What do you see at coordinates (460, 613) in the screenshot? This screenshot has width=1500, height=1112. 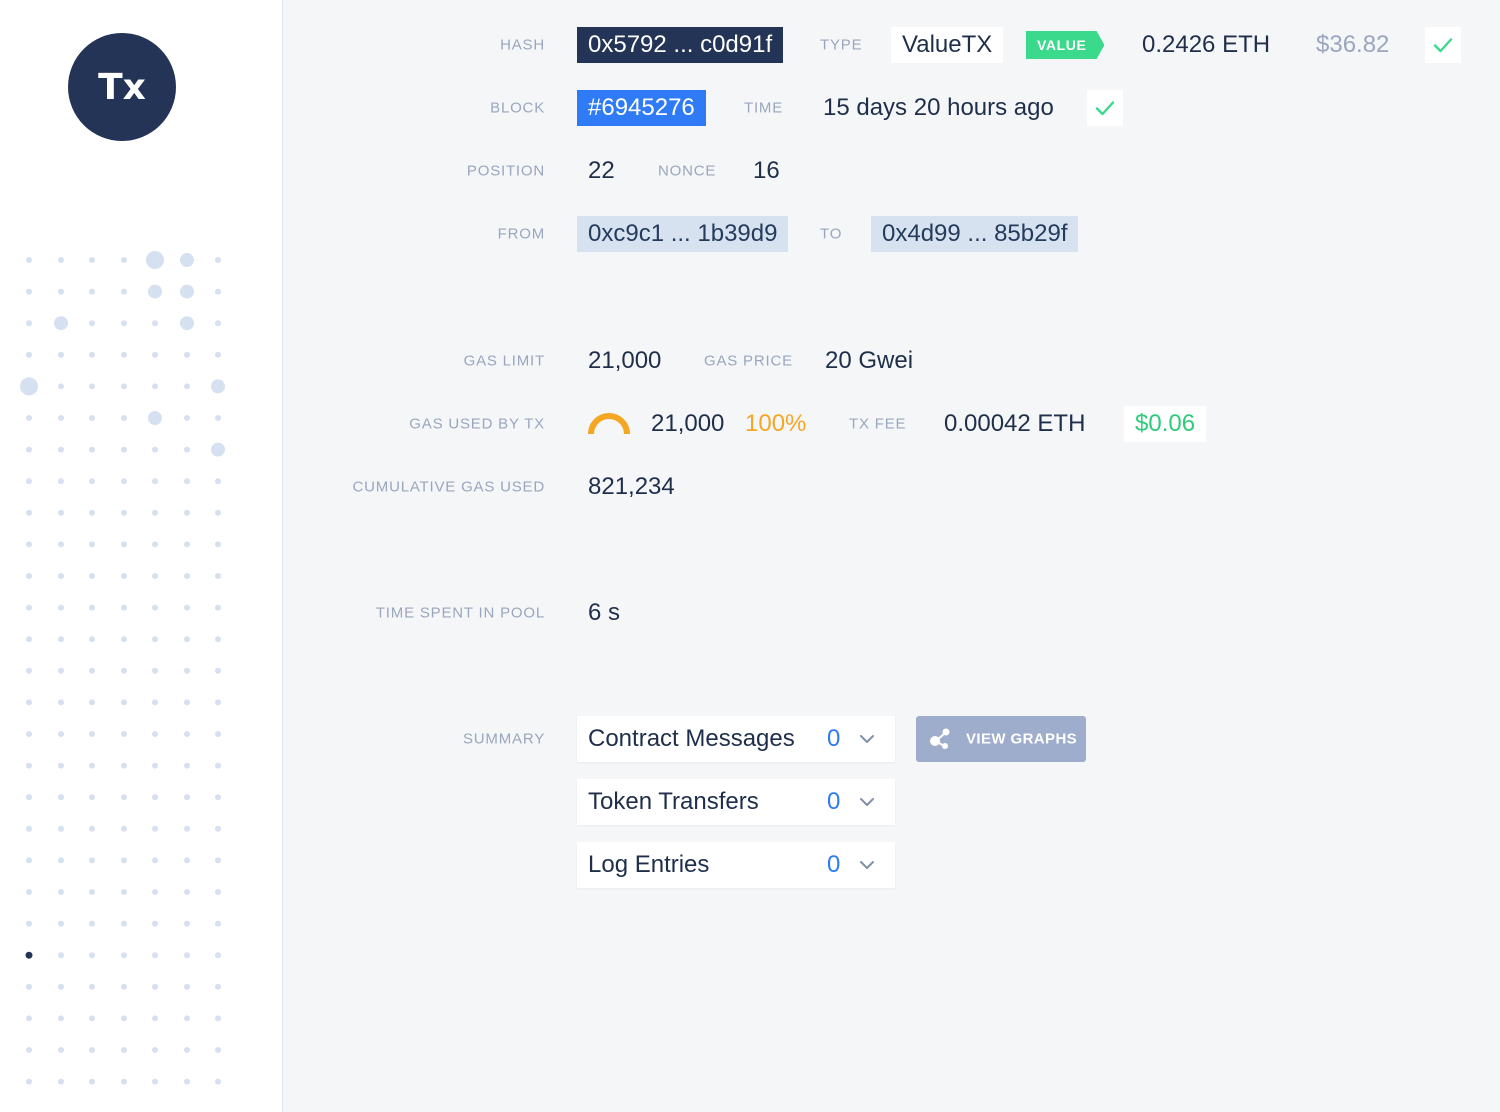 I see `pool-time-label: TIME SPENT IN POOL` at bounding box center [460, 613].